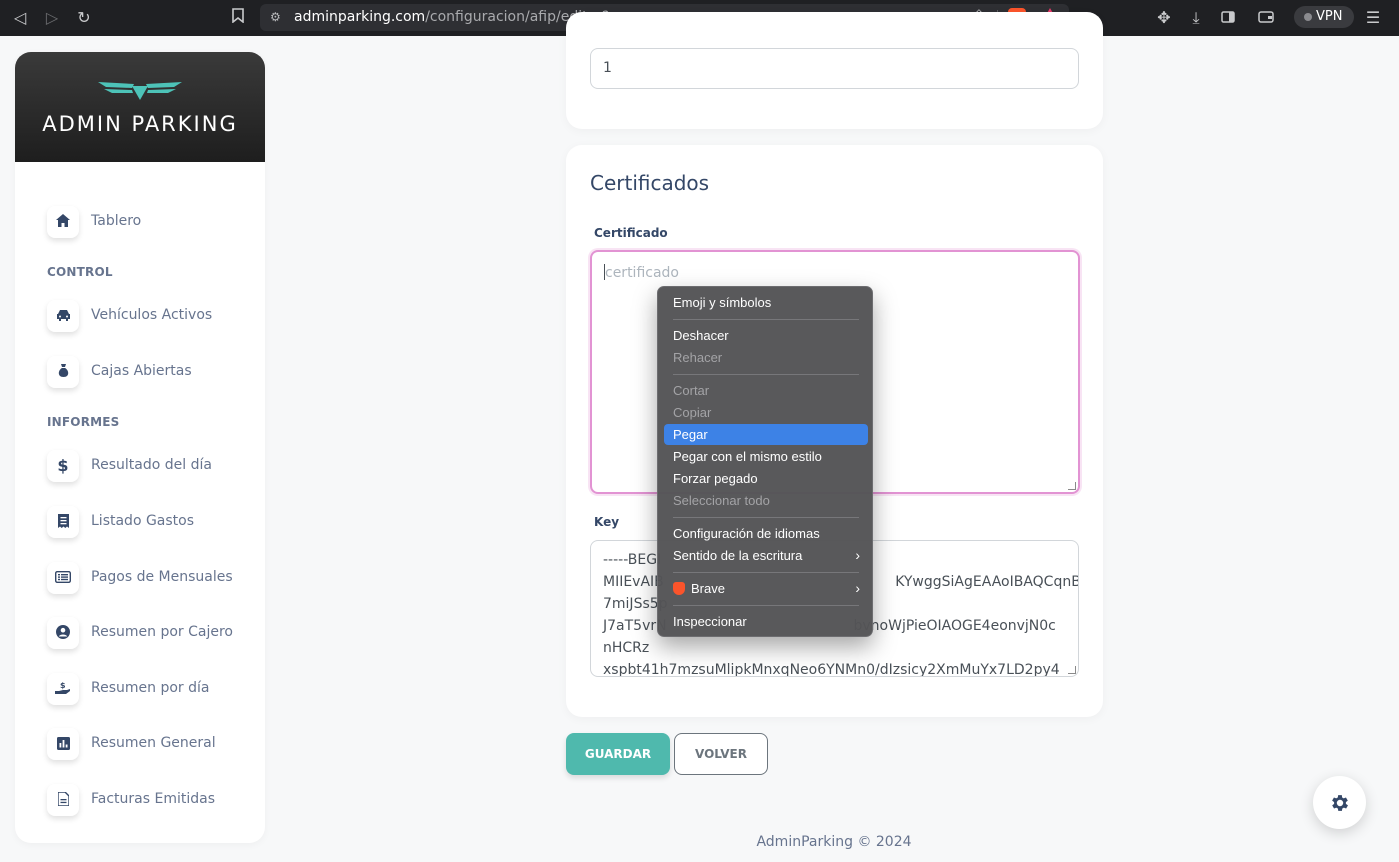  What do you see at coordinates (140, 91) in the screenshot?
I see `wings-logo-icon` at bounding box center [140, 91].